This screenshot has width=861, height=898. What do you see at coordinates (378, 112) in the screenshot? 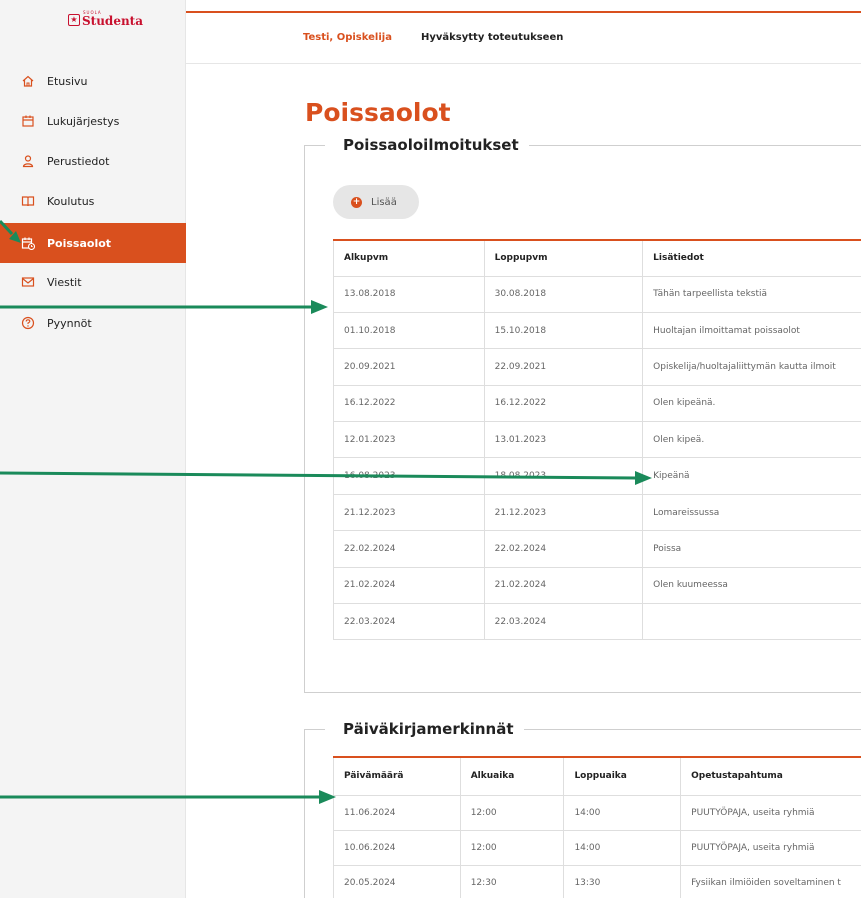
I see `page-title: Poissaolot` at bounding box center [378, 112].